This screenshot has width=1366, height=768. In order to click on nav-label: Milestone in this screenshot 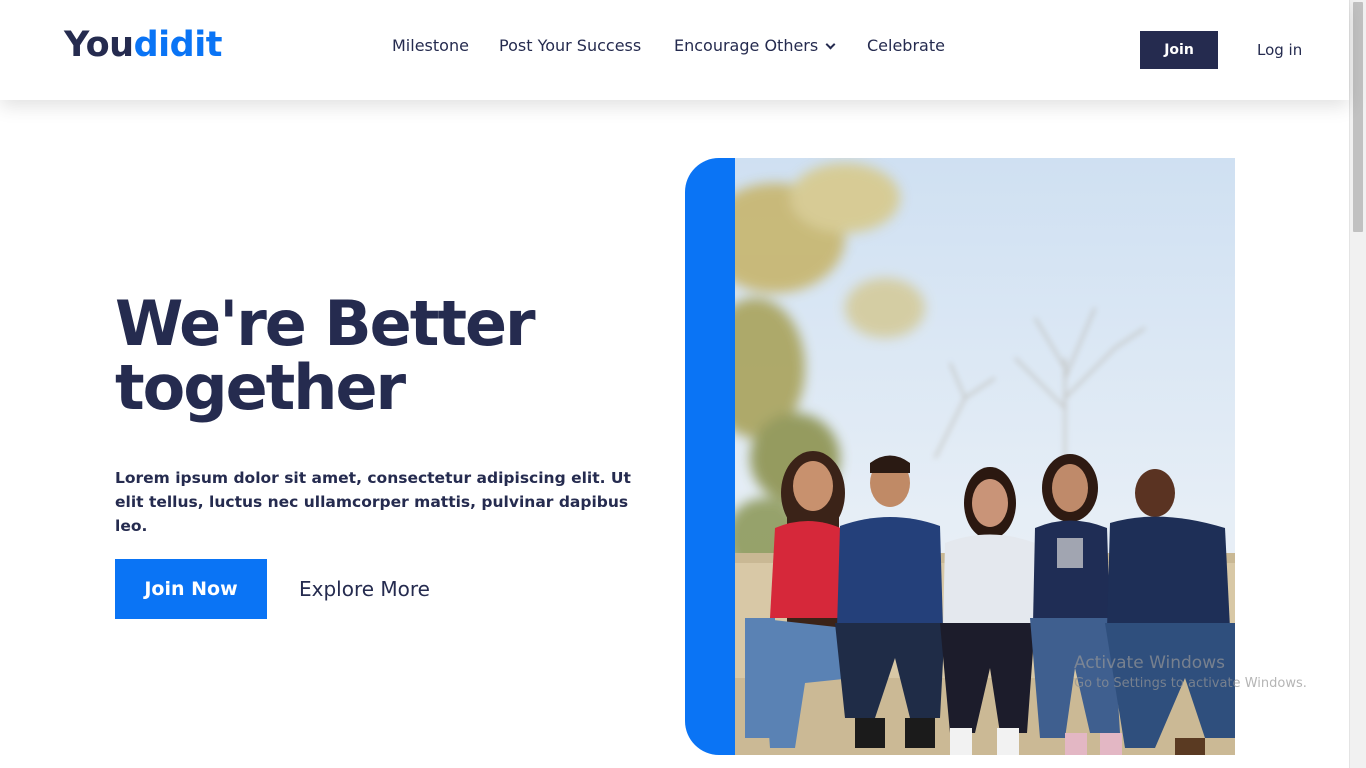, I will do `click(430, 45)`.